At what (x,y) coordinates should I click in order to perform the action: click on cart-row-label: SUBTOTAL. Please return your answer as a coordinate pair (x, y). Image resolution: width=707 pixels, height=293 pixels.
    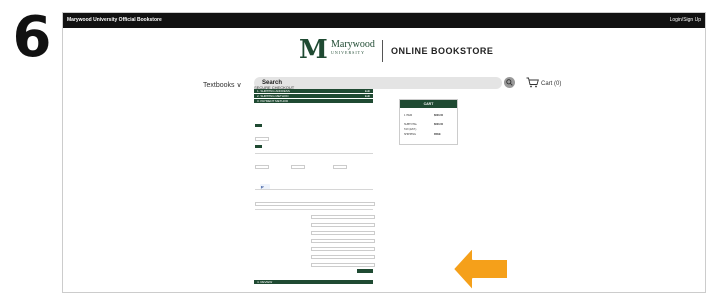
    Looking at the image, I should click on (410, 124).